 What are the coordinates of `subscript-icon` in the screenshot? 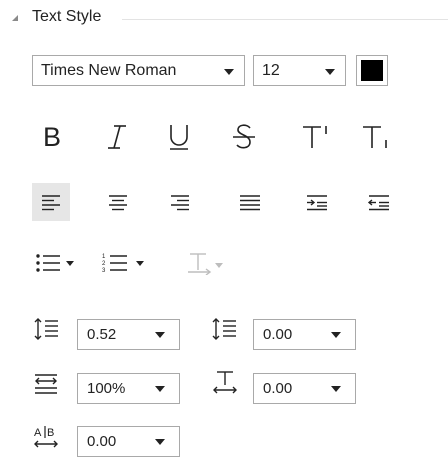 It's located at (375, 137).